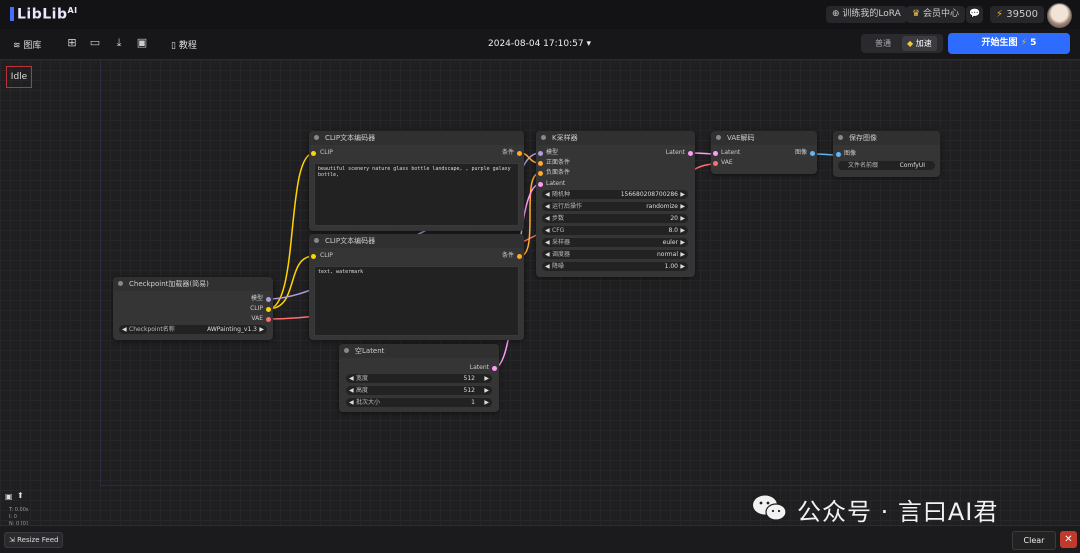 The image size is (1080, 553). What do you see at coordinates (615, 230) in the screenshot?
I see `cfg-widget: ◀ CFG 8.0 ▶` at bounding box center [615, 230].